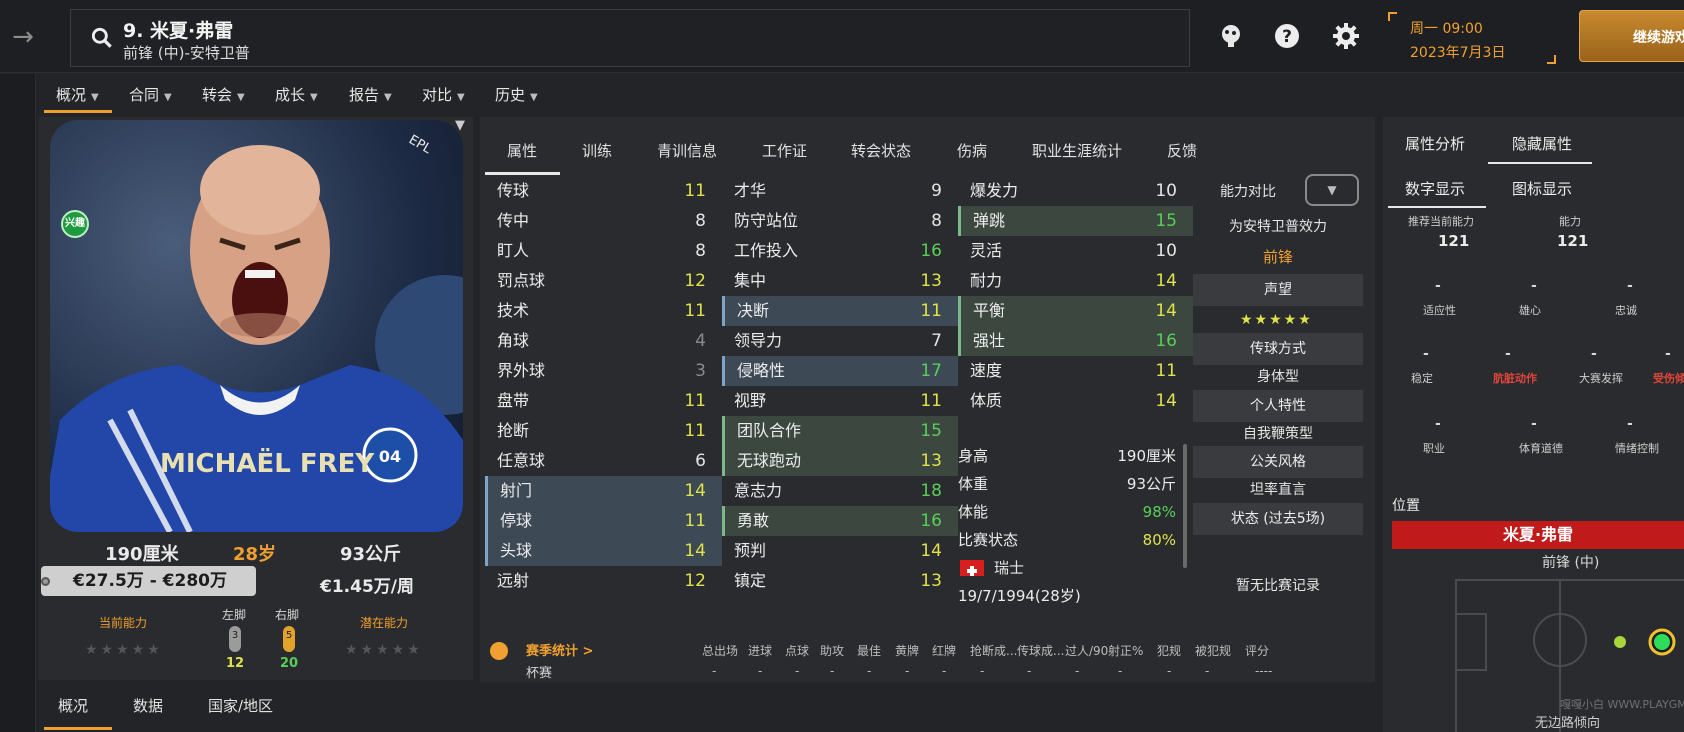 This screenshot has height=732, width=1684. What do you see at coordinates (603, 191) in the screenshot?
I see `attribute-row: 传球 11` at bounding box center [603, 191].